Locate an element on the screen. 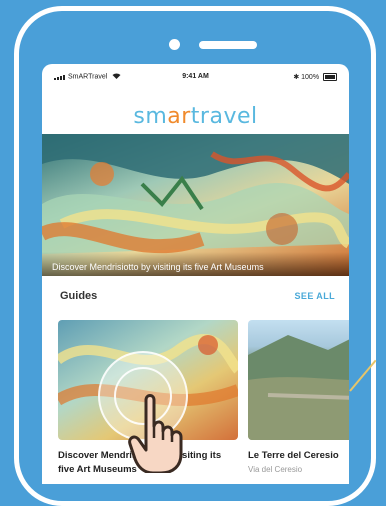 The height and width of the screenshot is (506, 386). bluetooth-icon: ✱ is located at coordinates (296, 77).